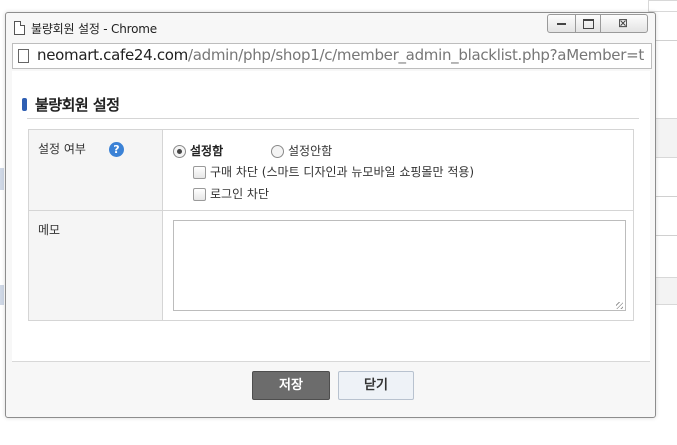 This screenshot has height=445, width=677. I want to click on heading-divider, so click(333, 118).